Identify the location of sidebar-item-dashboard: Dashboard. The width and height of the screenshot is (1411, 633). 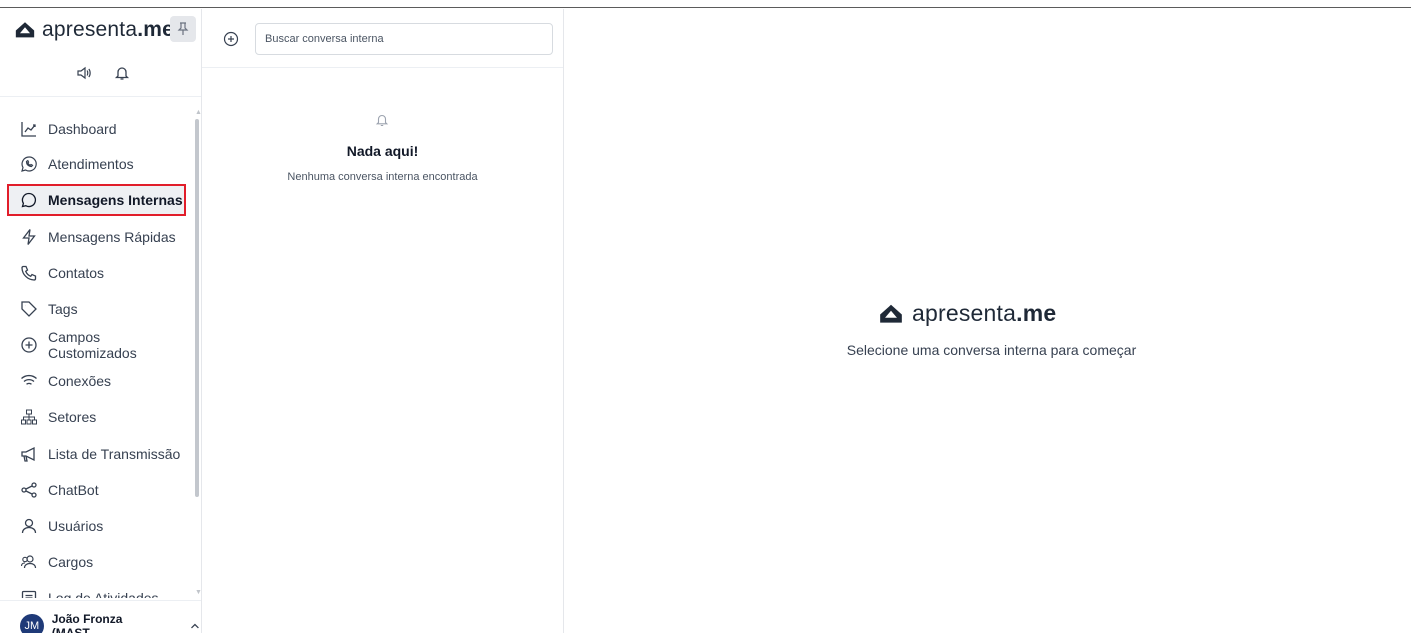
(96, 129).